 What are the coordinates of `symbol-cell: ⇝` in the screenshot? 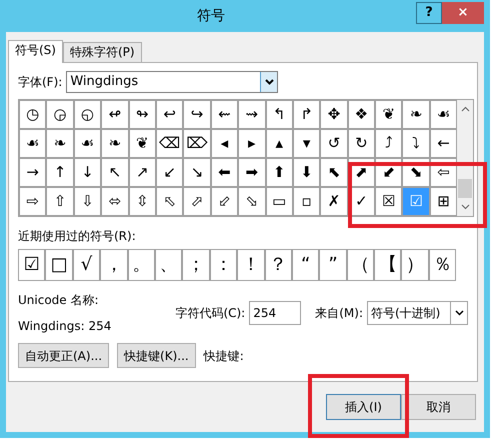 It's located at (252, 114).